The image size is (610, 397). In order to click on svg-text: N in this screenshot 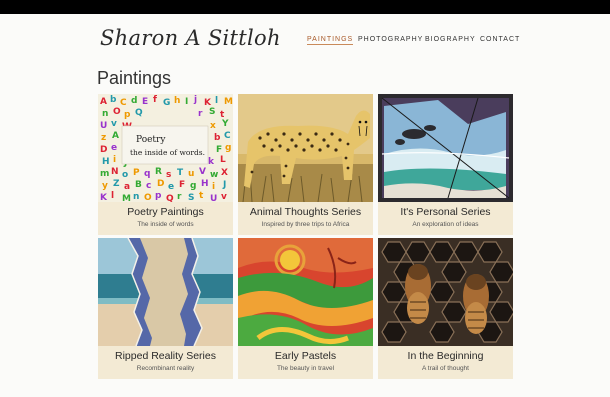, I will do `click(115, 172)`.